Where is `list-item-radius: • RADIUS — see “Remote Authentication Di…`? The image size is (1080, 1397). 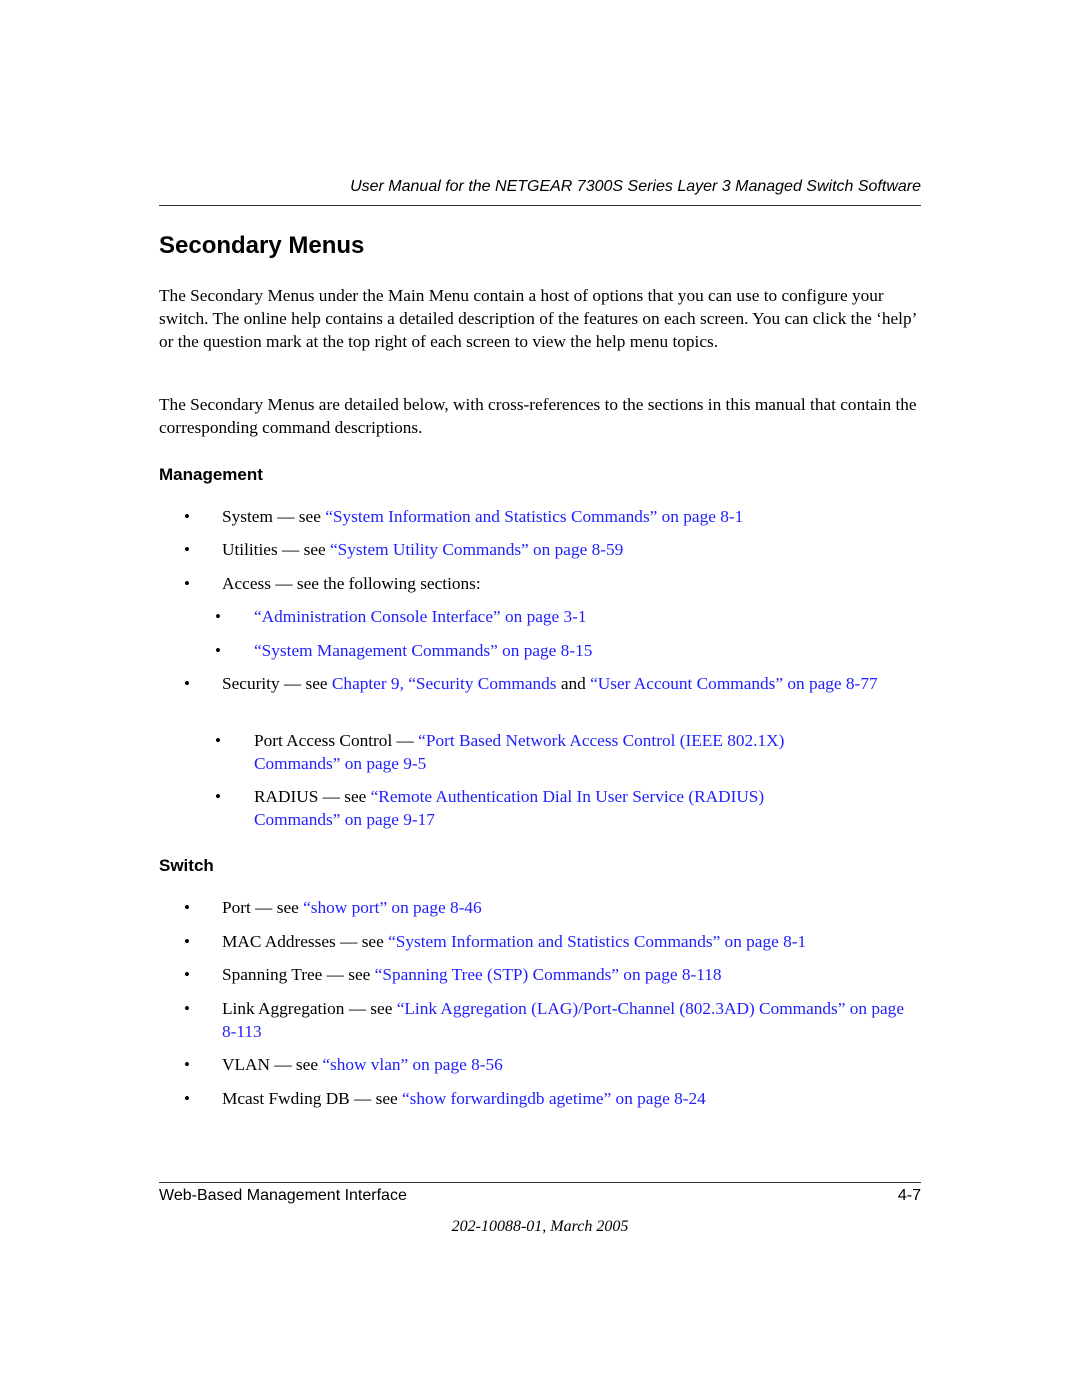
list-item-radius: • RADIUS — see “Remote Authentication Di… is located at coordinates (529, 808).